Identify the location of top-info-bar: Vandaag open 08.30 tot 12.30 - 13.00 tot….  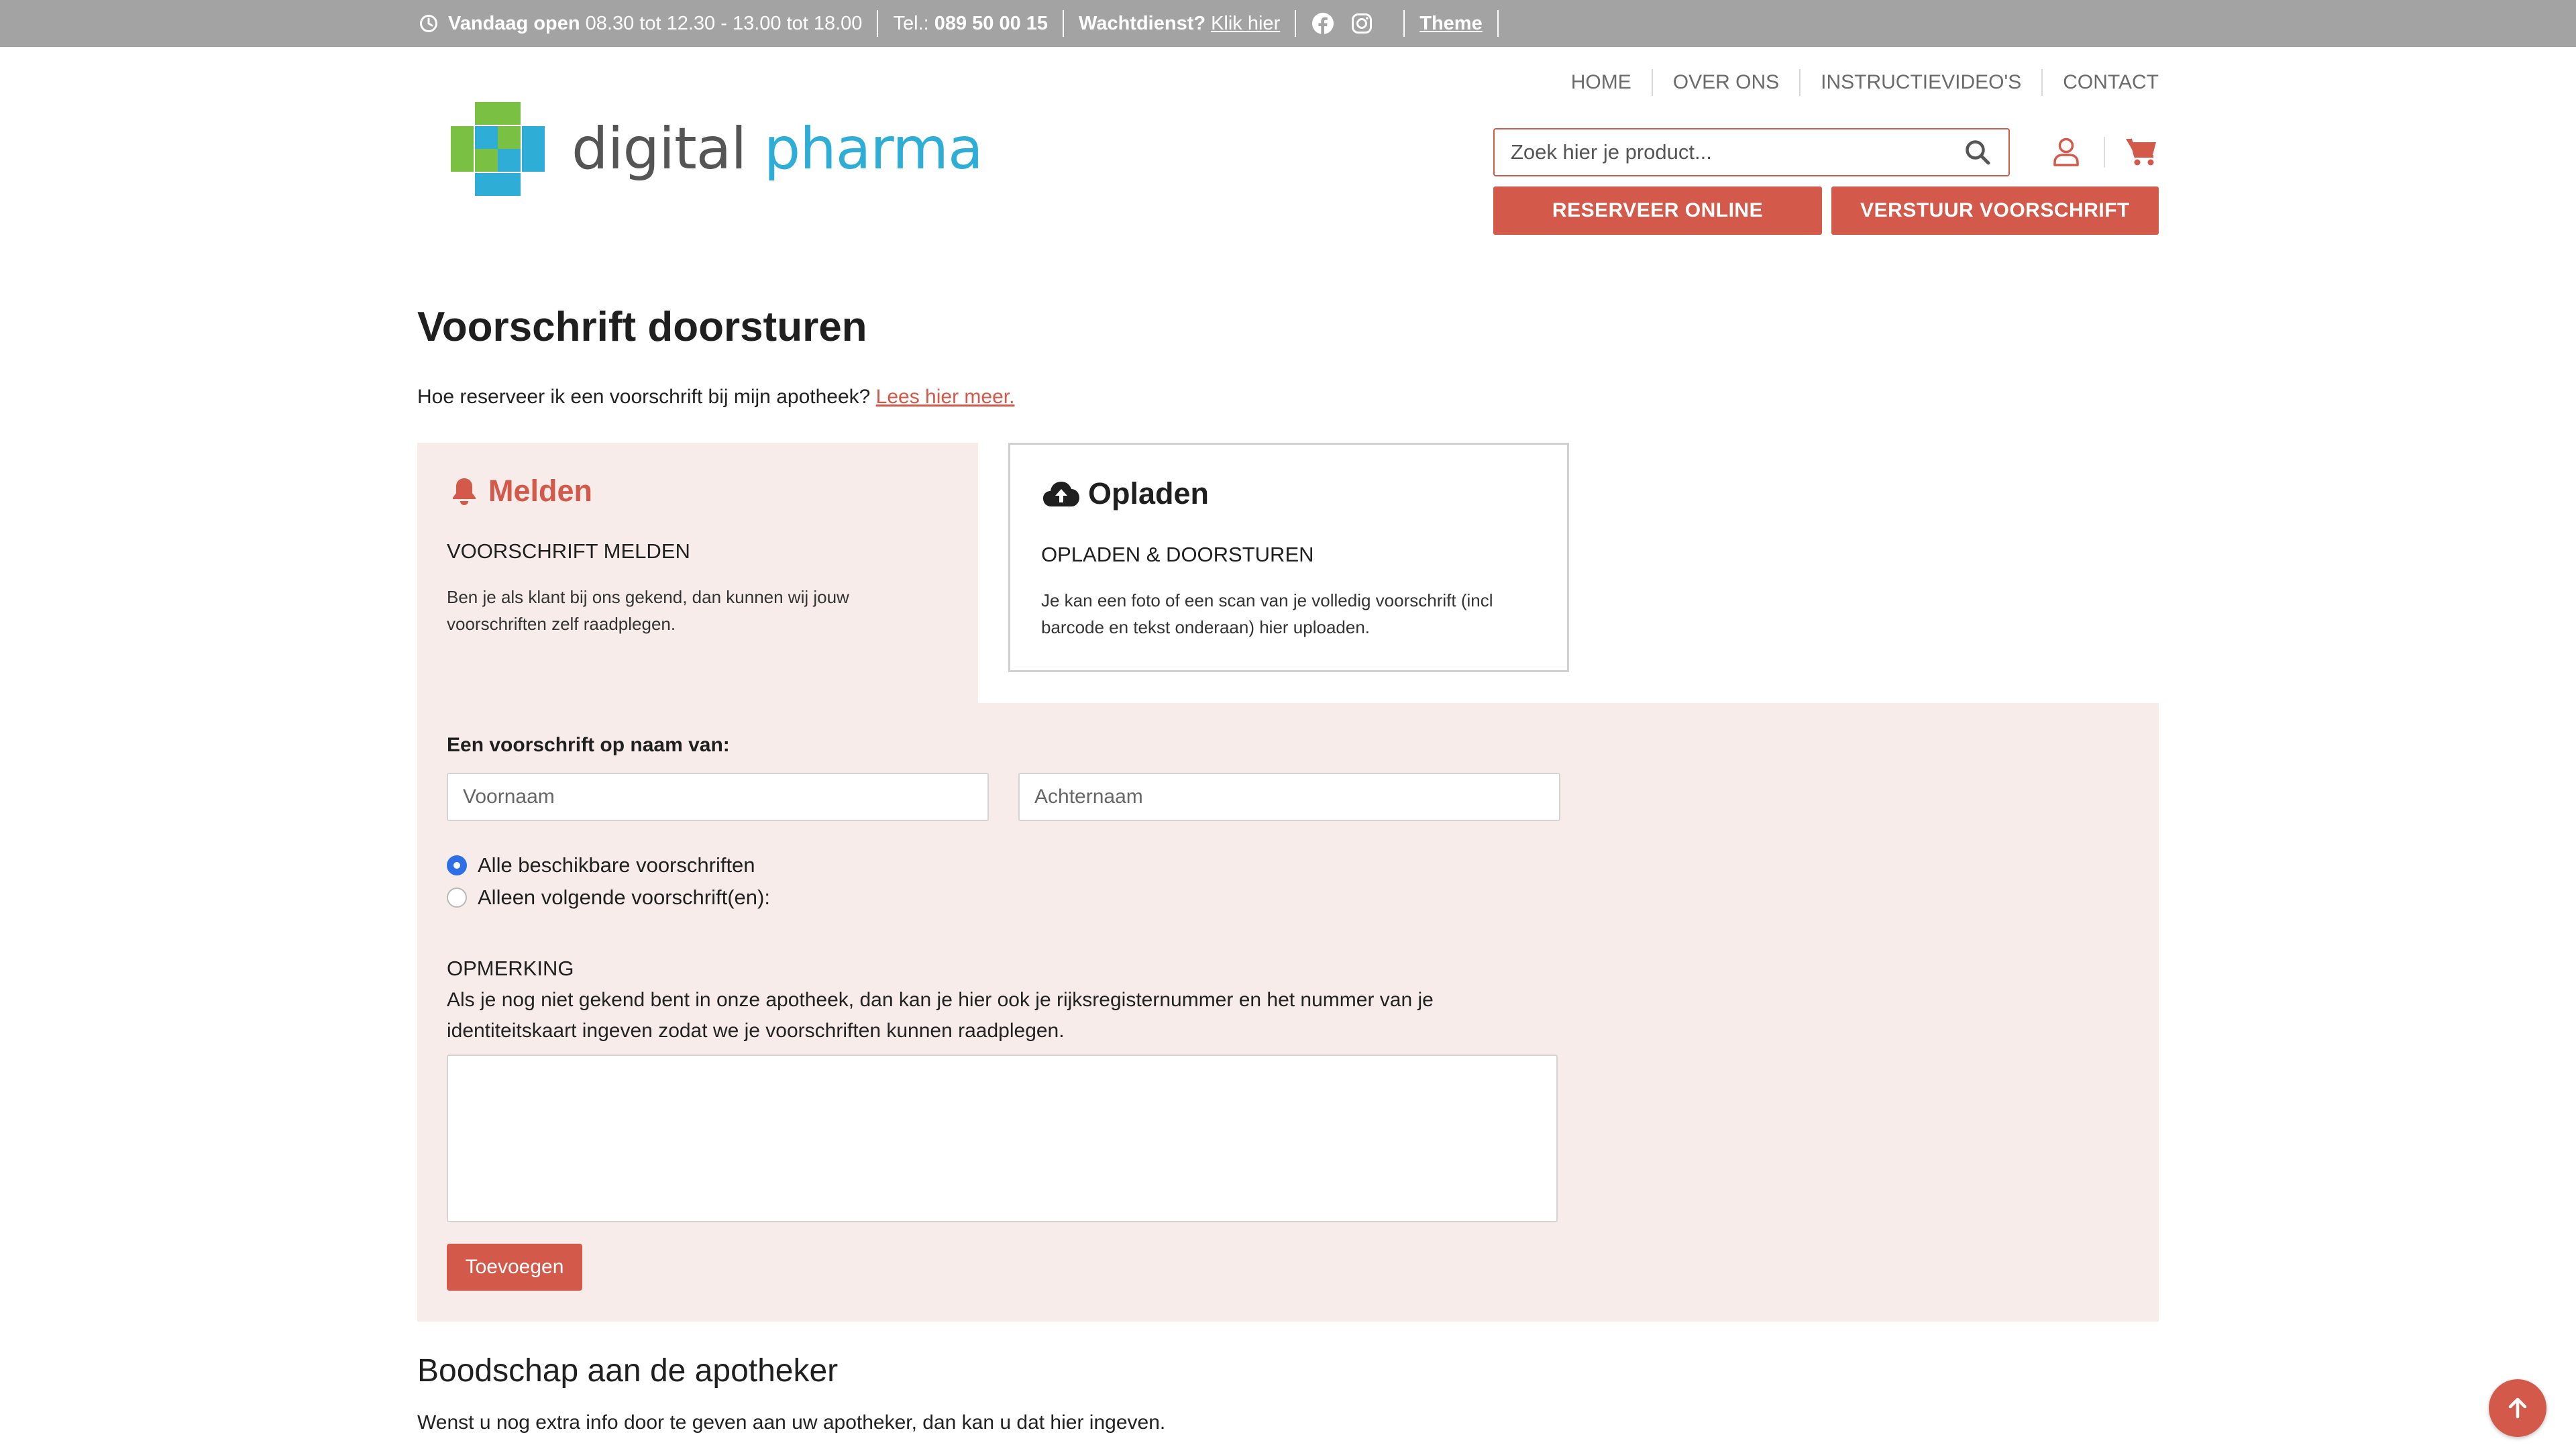
(1288, 23).